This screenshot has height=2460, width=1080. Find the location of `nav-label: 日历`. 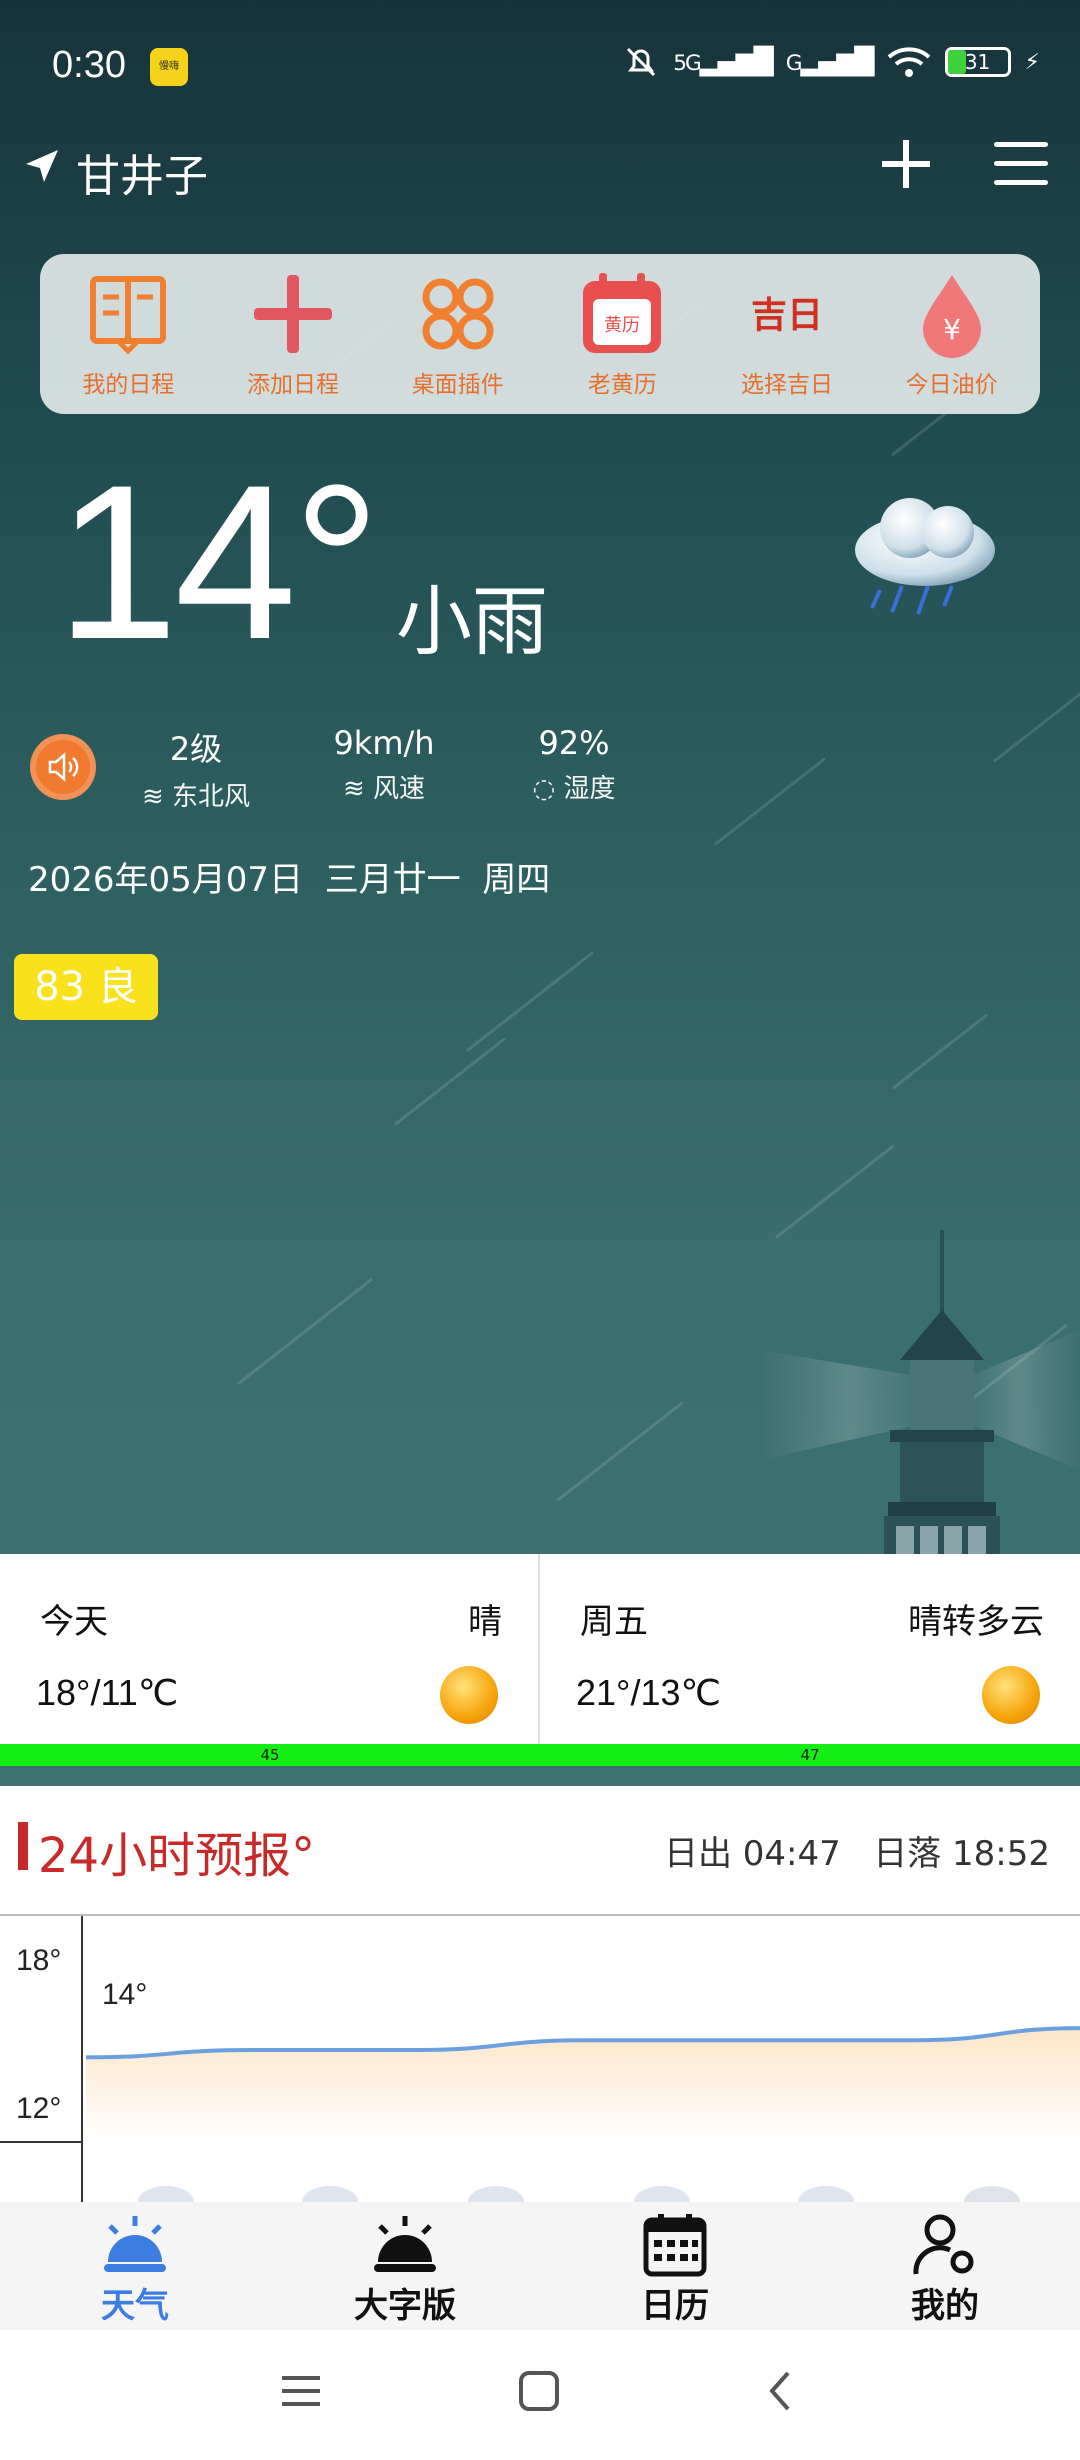

nav-label: 日历 is located at coordinates (675, 2306).